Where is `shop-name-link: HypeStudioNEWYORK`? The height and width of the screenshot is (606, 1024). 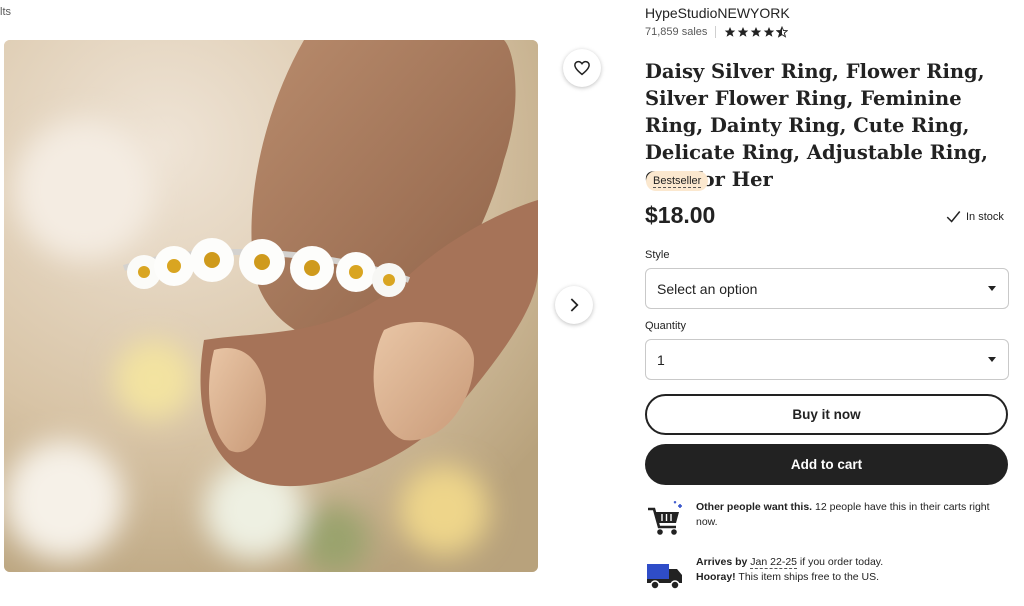
shop-name-link: HypeStudioNEWYORK is located at coordinates (717, 13).